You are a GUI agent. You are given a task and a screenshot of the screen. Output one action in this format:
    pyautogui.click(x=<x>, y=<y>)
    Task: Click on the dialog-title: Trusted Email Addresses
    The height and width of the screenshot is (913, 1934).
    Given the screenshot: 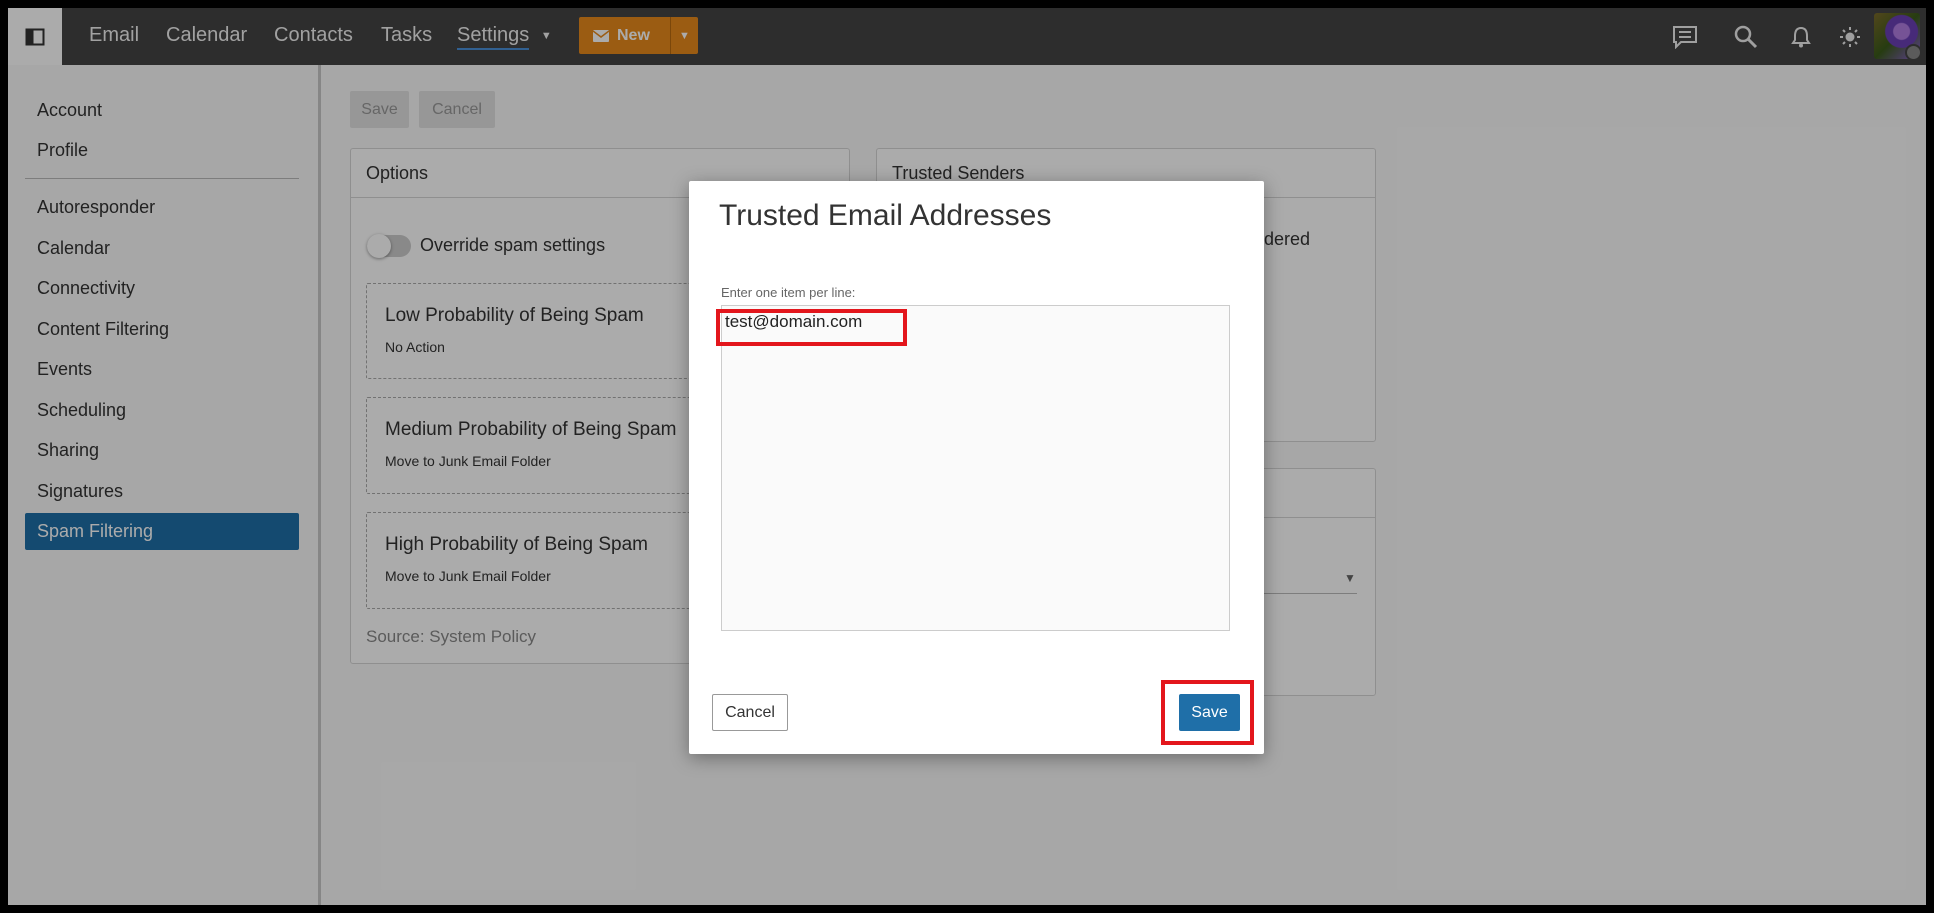 What is the action you would take?
    pyautogui.click(x=885, y=215)
    